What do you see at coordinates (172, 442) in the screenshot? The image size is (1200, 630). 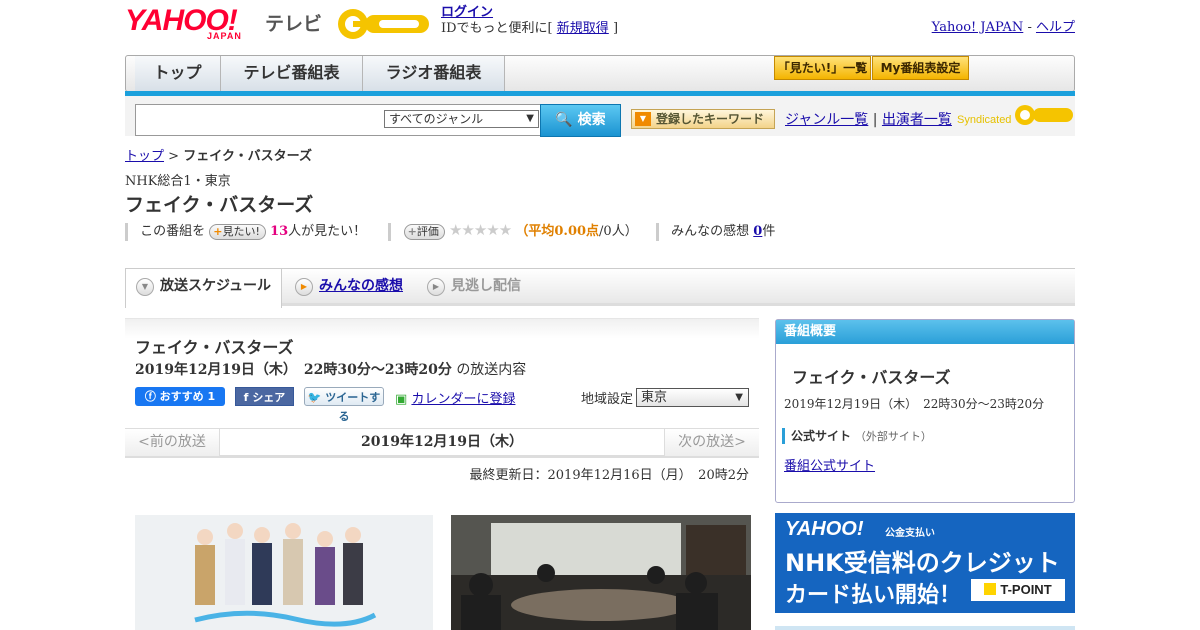 I see `previous-broadcast-button: <前の放送` at bounding box center [172, 442].